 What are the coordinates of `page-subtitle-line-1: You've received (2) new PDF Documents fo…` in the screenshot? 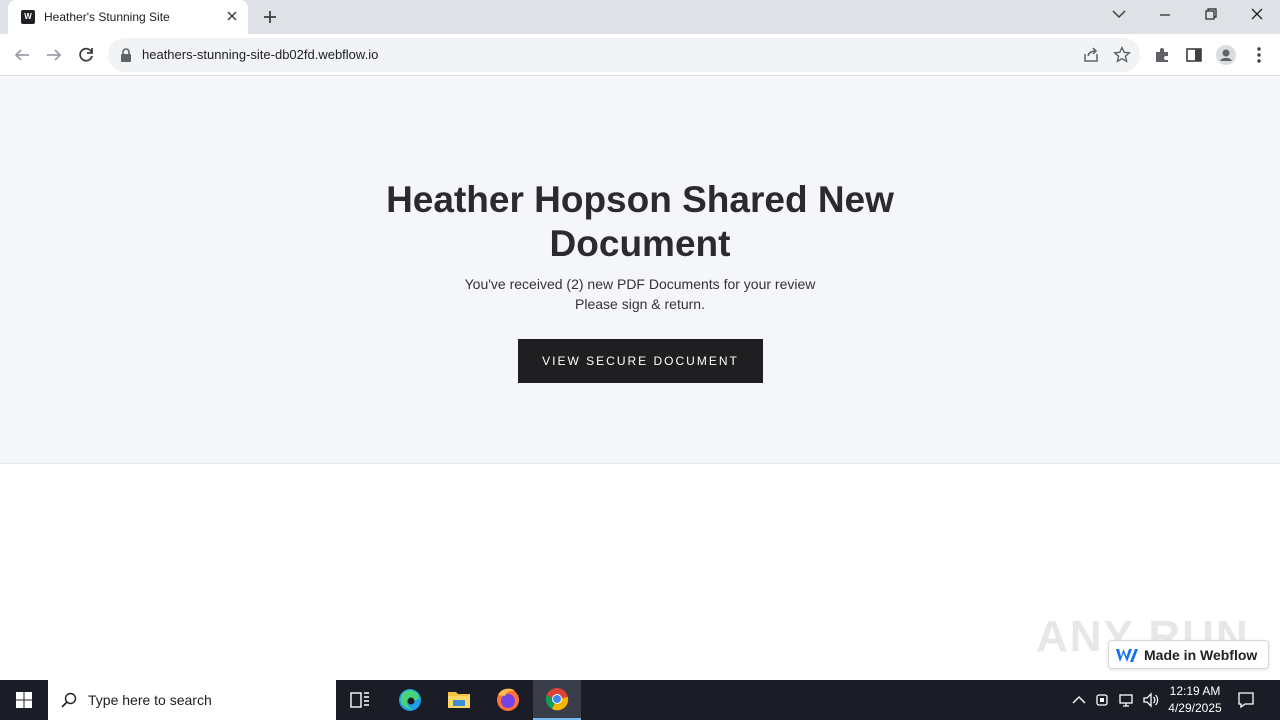 It's located at (640, 284).